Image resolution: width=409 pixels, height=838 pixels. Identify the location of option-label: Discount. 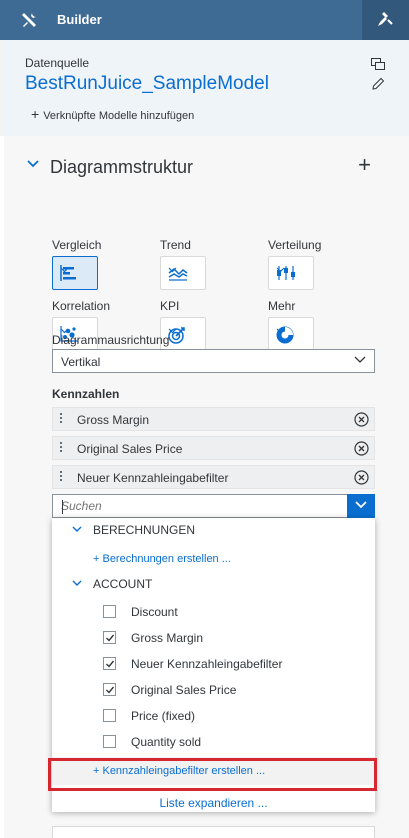
(154, 612).